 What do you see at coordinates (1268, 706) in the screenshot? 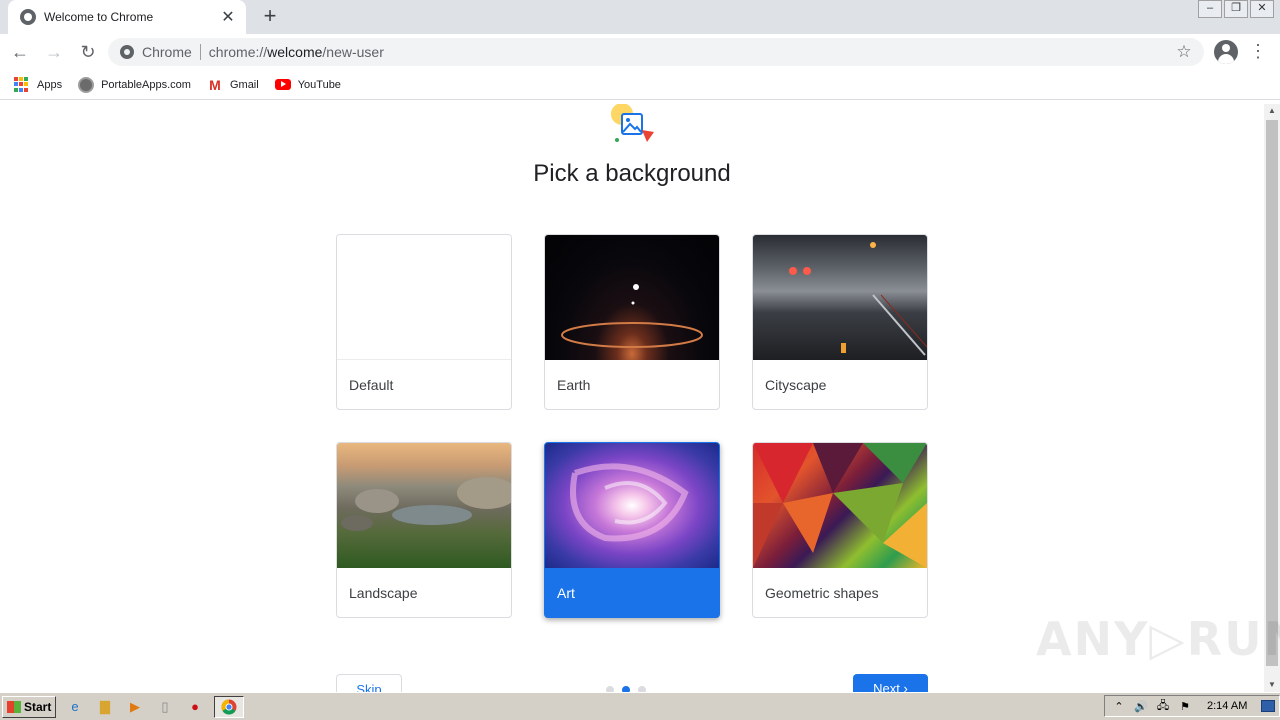
I see `show-desktop-icon` at bounding box center [1268, 706].